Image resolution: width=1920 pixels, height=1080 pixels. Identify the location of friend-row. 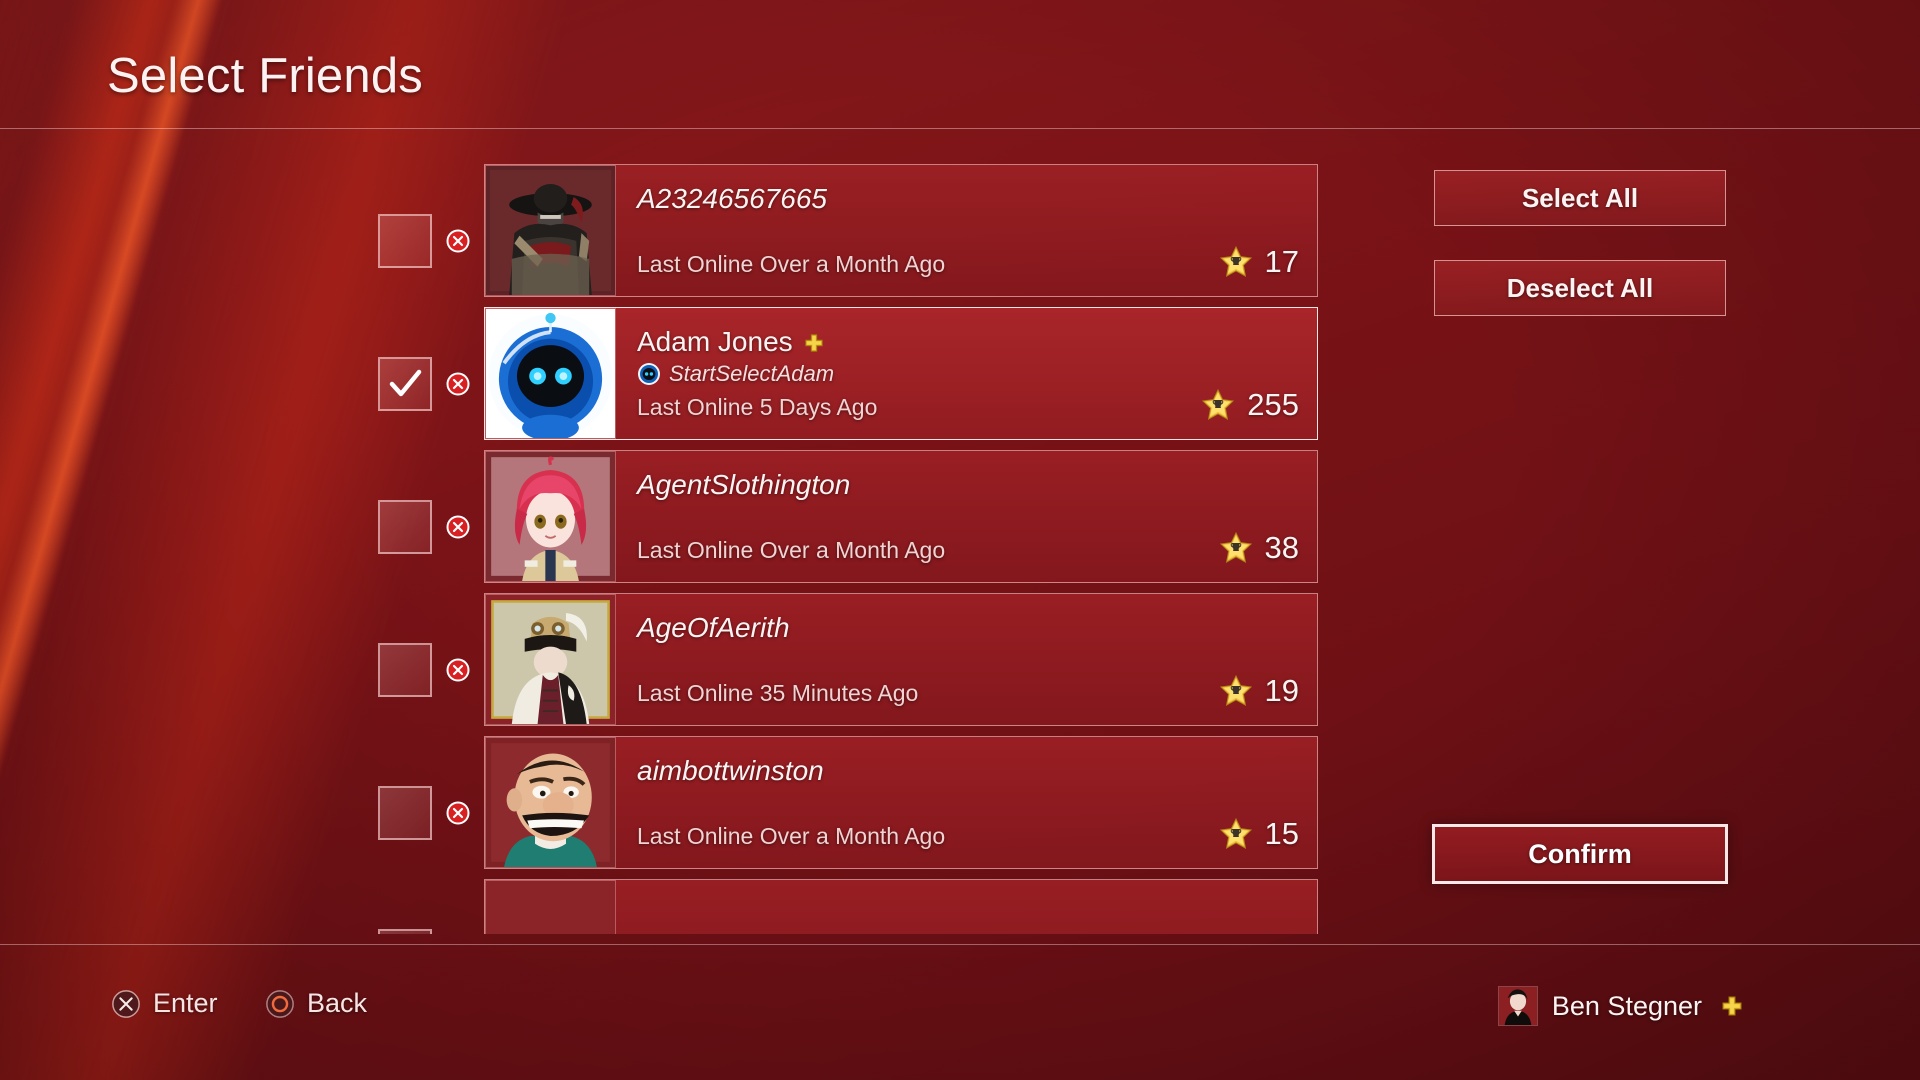
(848, 906).